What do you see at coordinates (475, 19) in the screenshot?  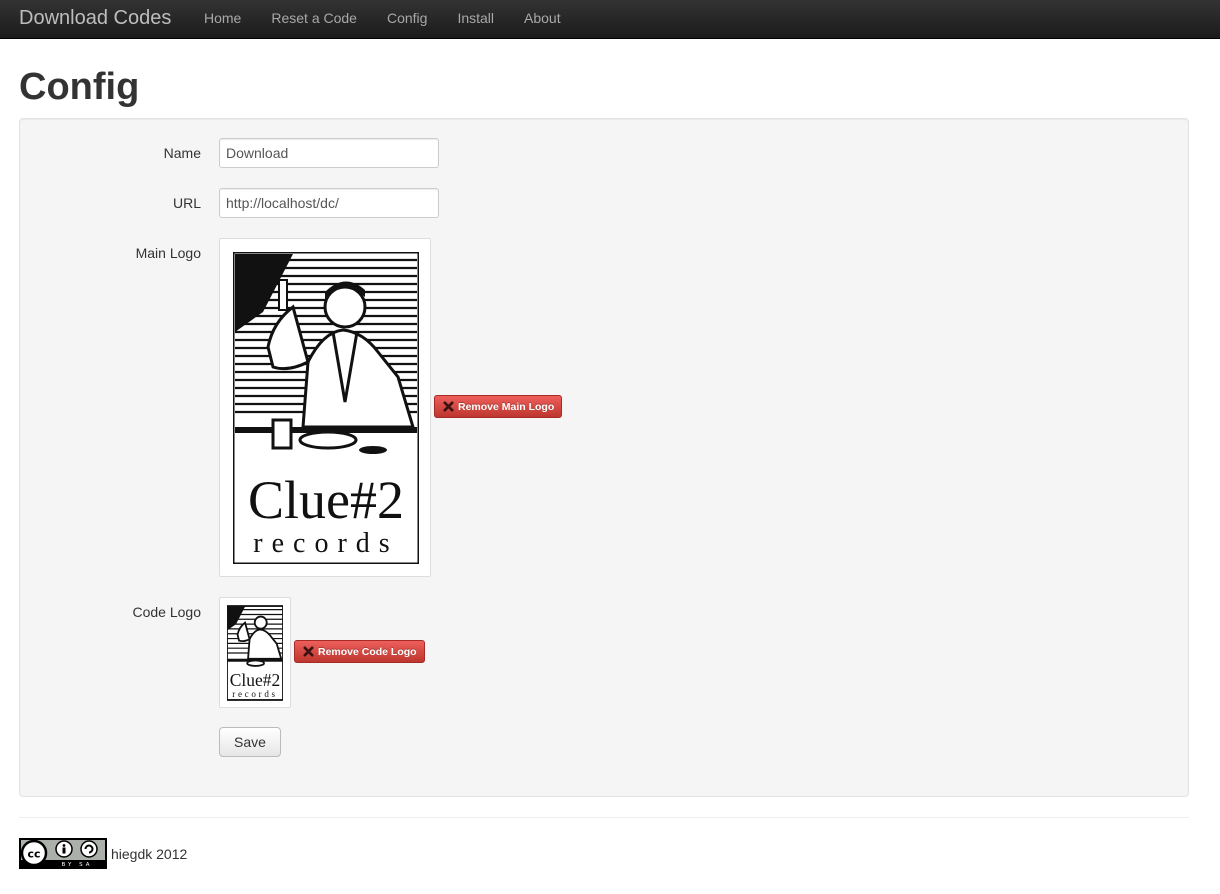 I see `nav-item-install: Install` at bounding box center [475, 19].